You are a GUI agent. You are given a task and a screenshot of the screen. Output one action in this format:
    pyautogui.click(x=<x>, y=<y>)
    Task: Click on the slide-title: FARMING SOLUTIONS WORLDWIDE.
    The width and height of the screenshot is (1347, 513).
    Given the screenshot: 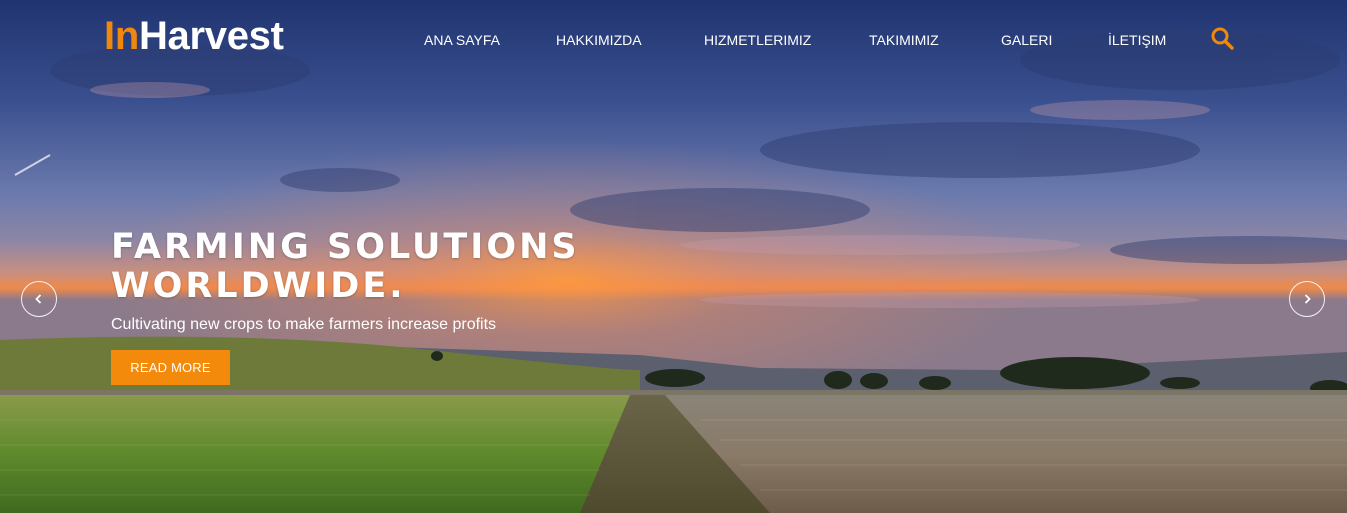 What is the action you would take?
    pyautogui.click(x=411, y=267)
    